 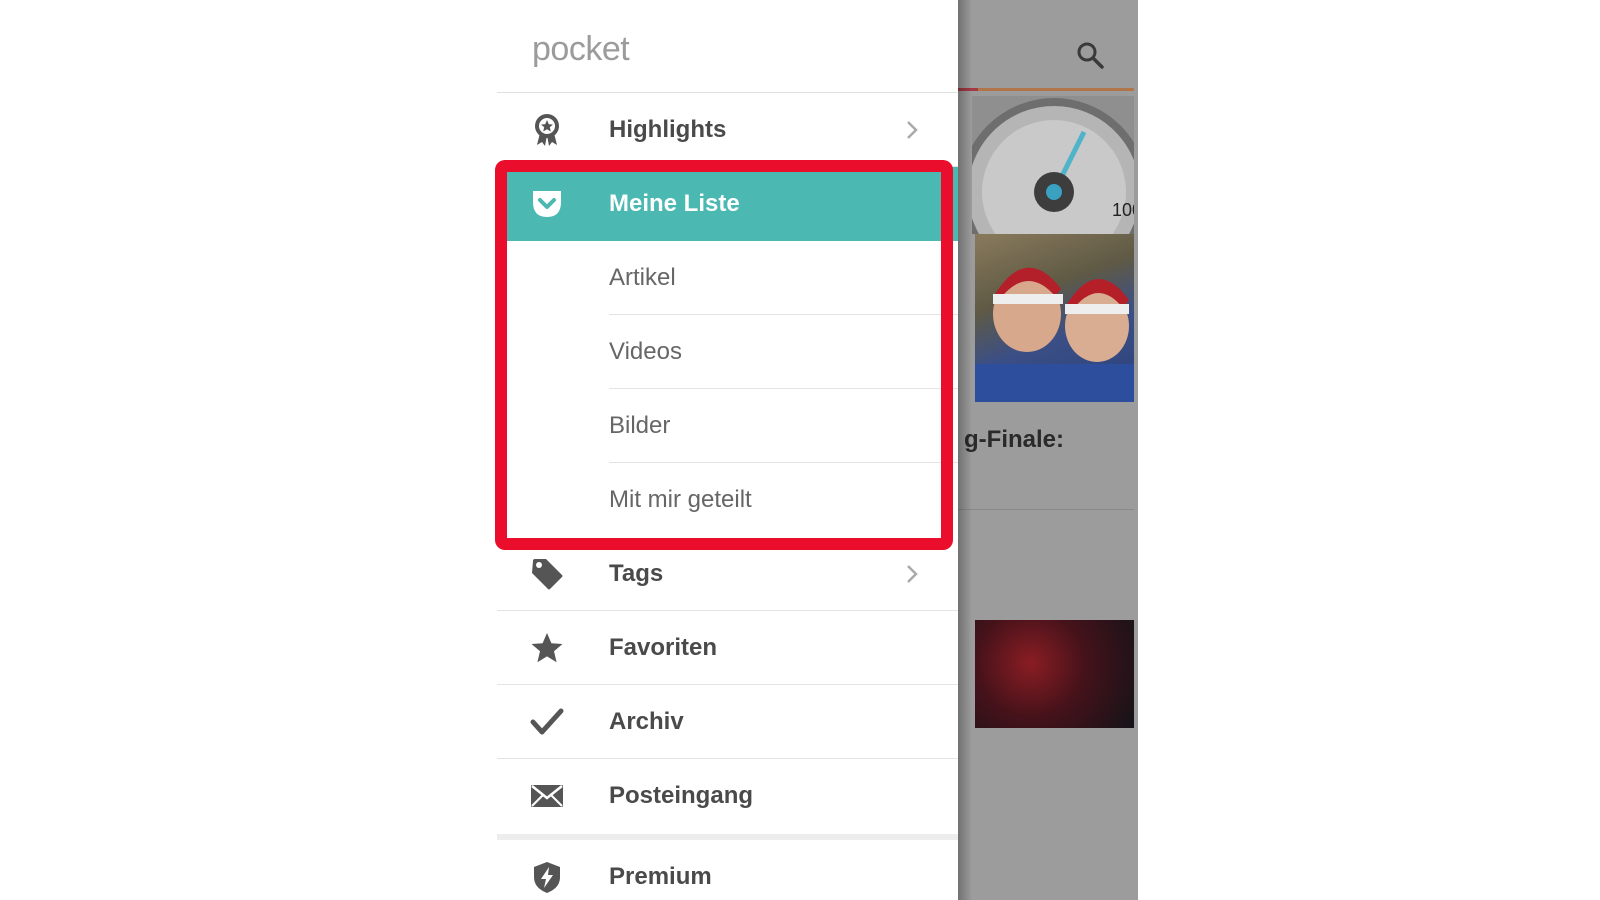 I want to click on submenu-item-shared-with-me: Mit mir geteilt, so click(x=727, y=500).